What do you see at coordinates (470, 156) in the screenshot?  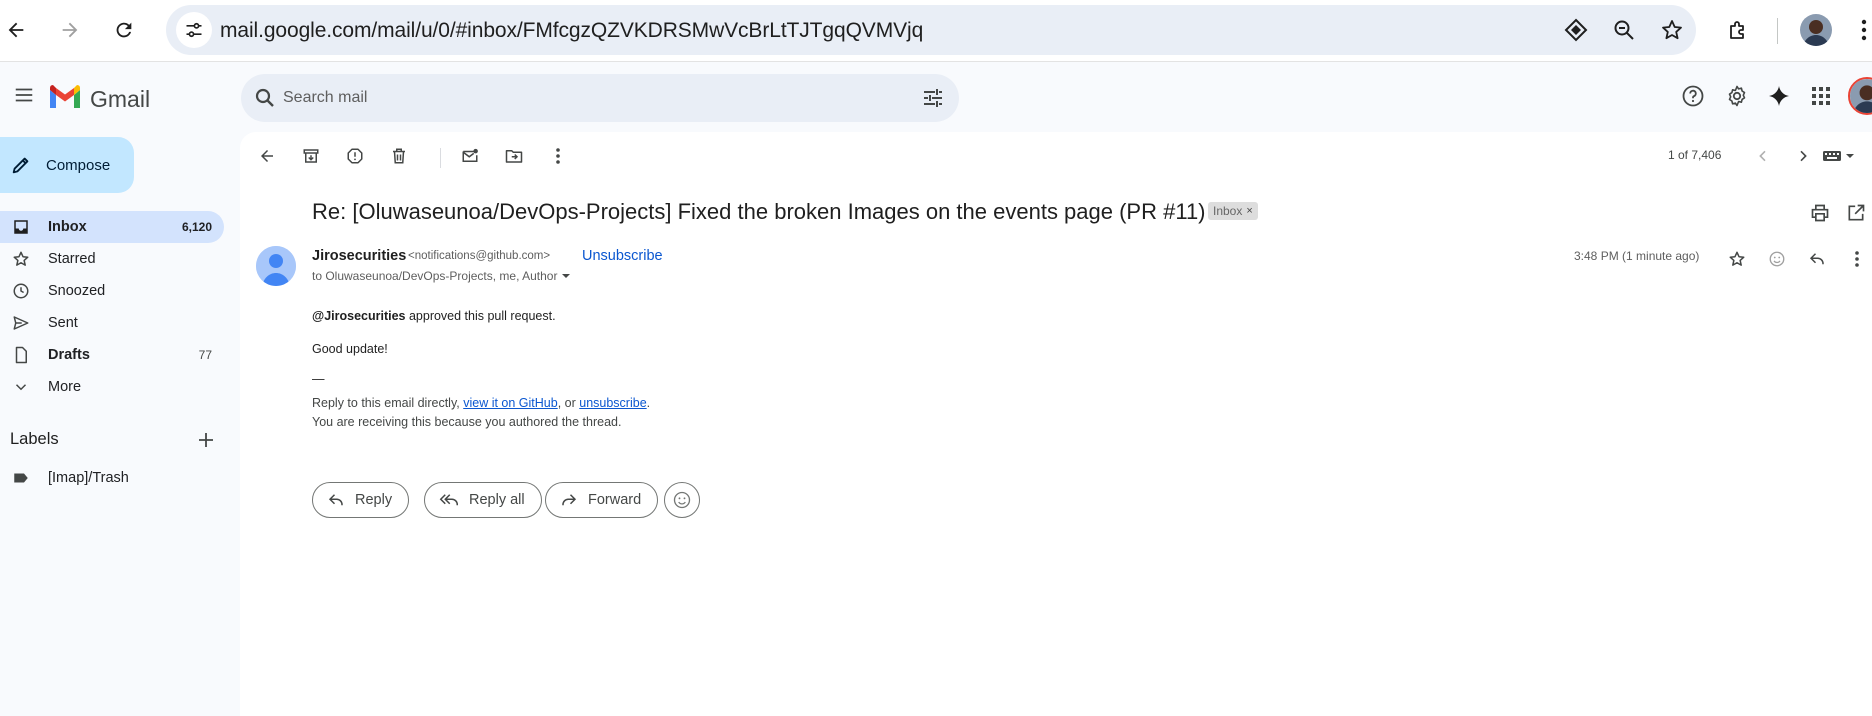 I see `mark-unread-icon` at bounding box center [470, 156].